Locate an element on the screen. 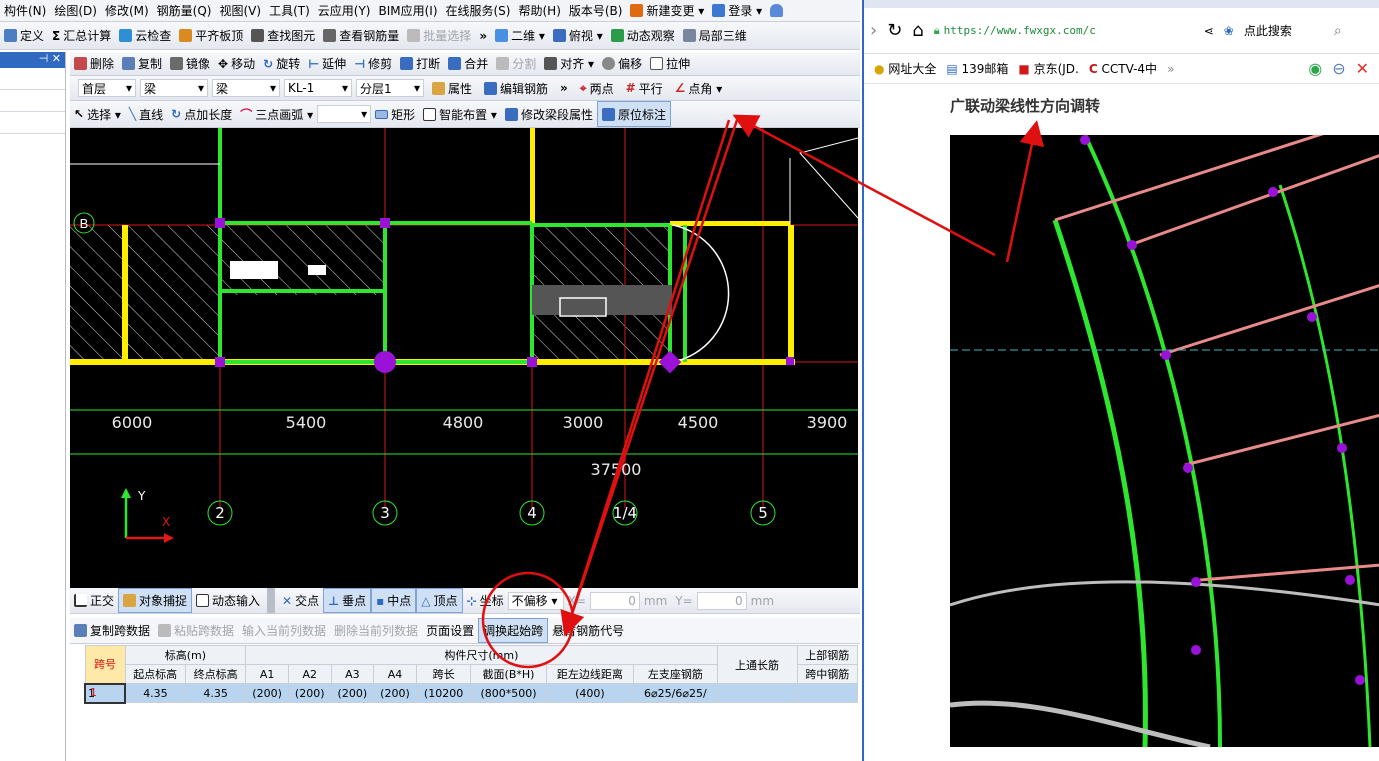 This screenshot has width=1379, height=761. define-button: 定义 is located at coordinates (24, 35).